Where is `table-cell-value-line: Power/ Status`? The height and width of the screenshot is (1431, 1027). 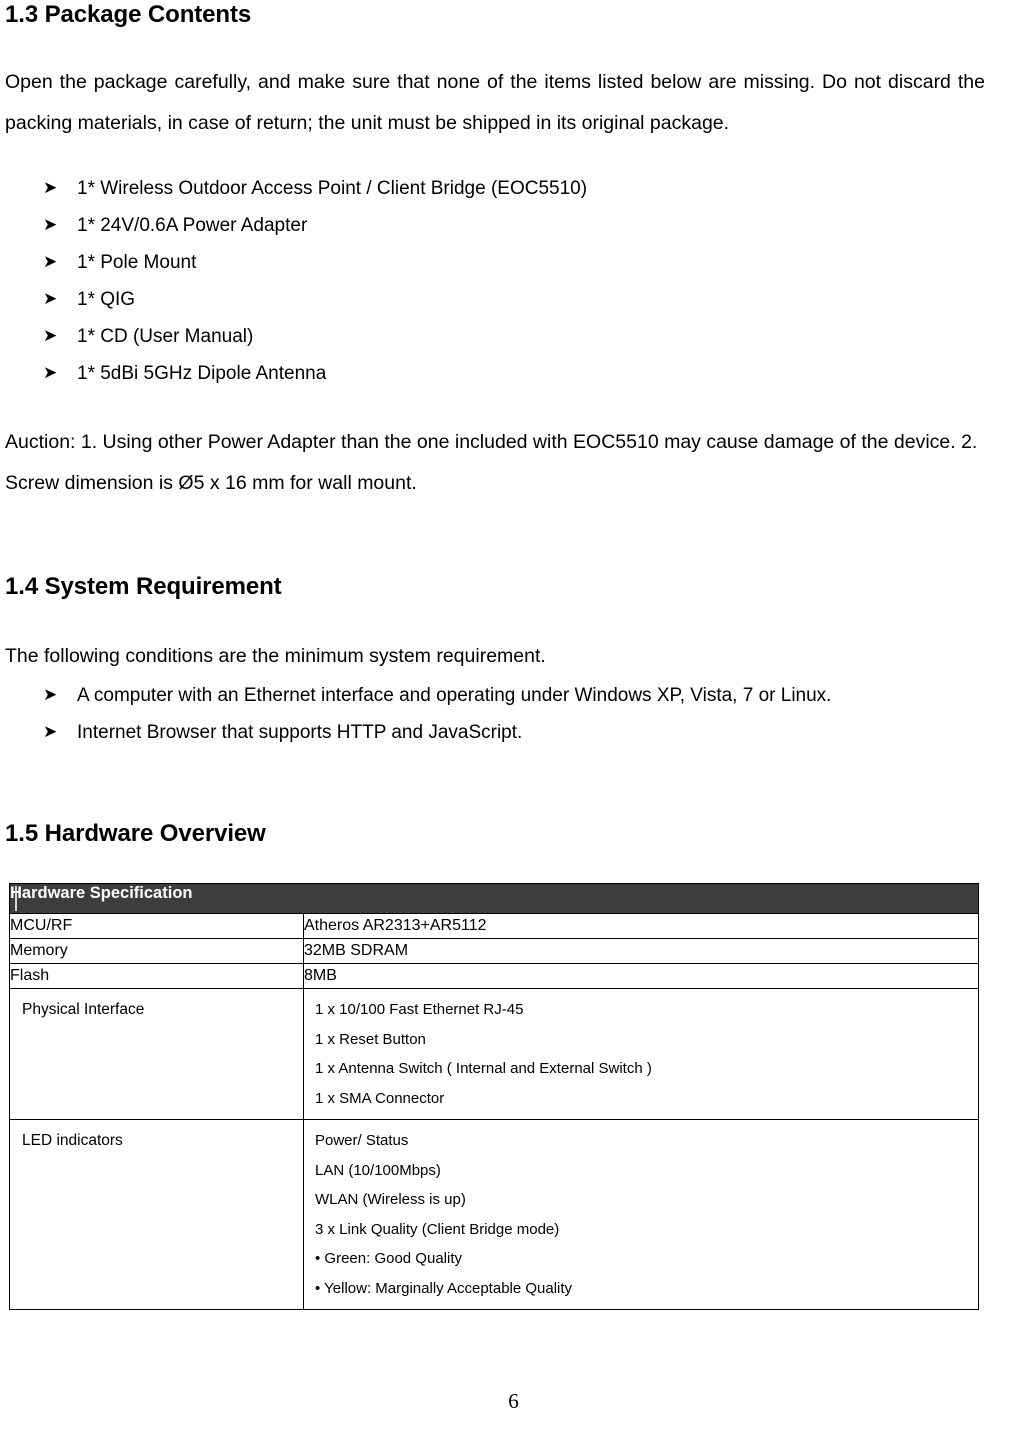
table-cell-value-line: Power/ Status is located at coordinates (362, 1140).